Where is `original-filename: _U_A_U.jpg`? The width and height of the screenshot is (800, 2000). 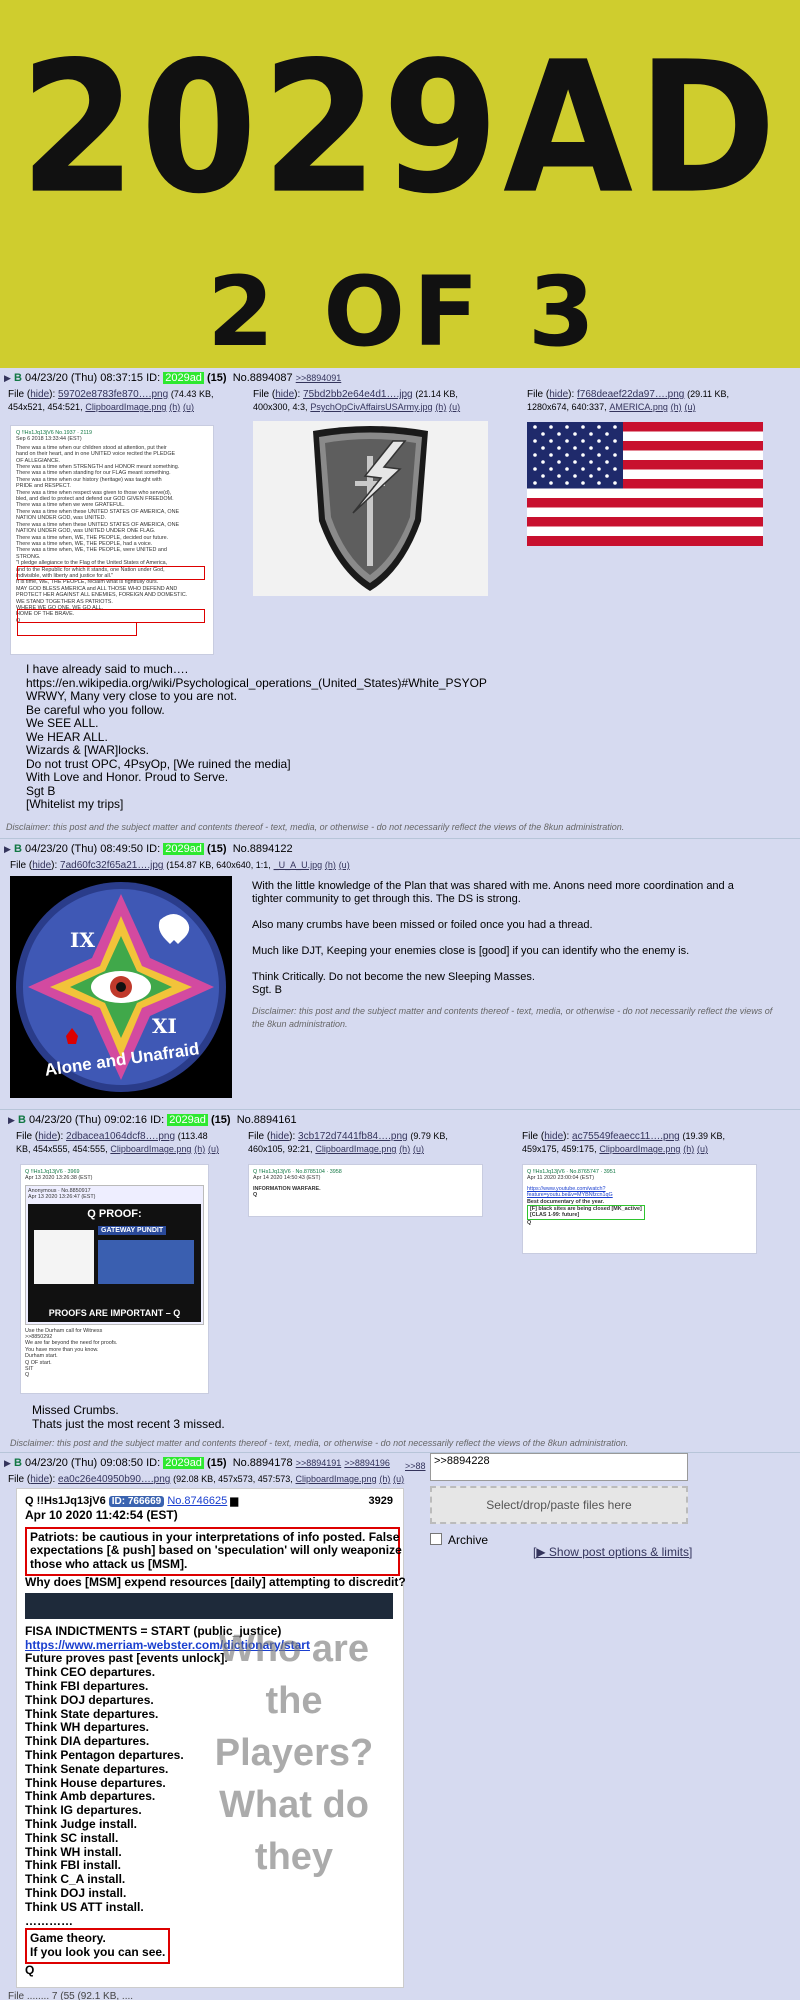
original-filename: _U_A_U.jpg is located at coordinates (298, 865).